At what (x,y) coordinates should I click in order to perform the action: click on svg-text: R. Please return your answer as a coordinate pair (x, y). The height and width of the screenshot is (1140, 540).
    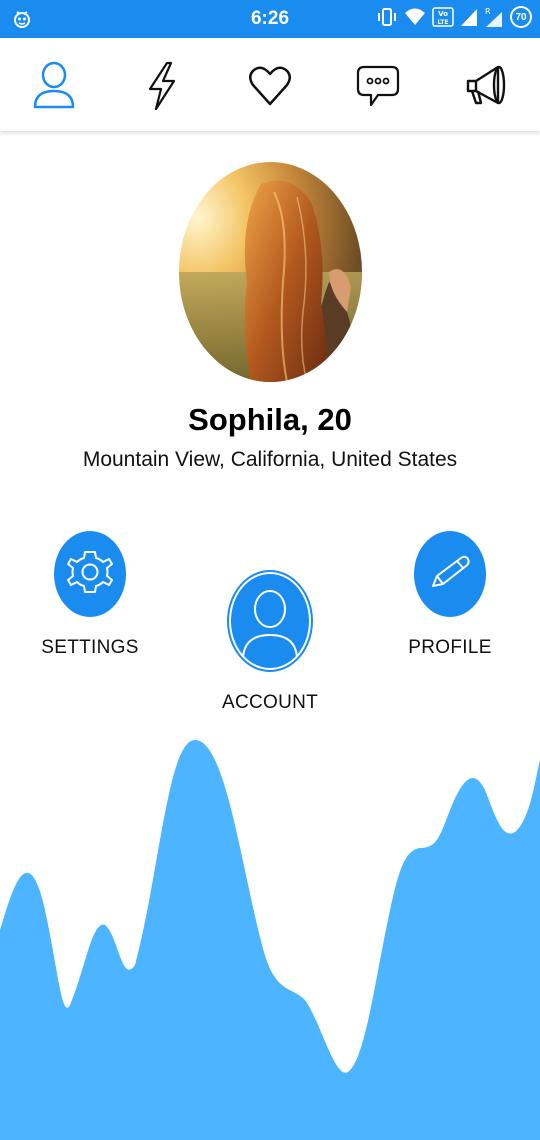
    Looking at the image, I should click on (488, 11).